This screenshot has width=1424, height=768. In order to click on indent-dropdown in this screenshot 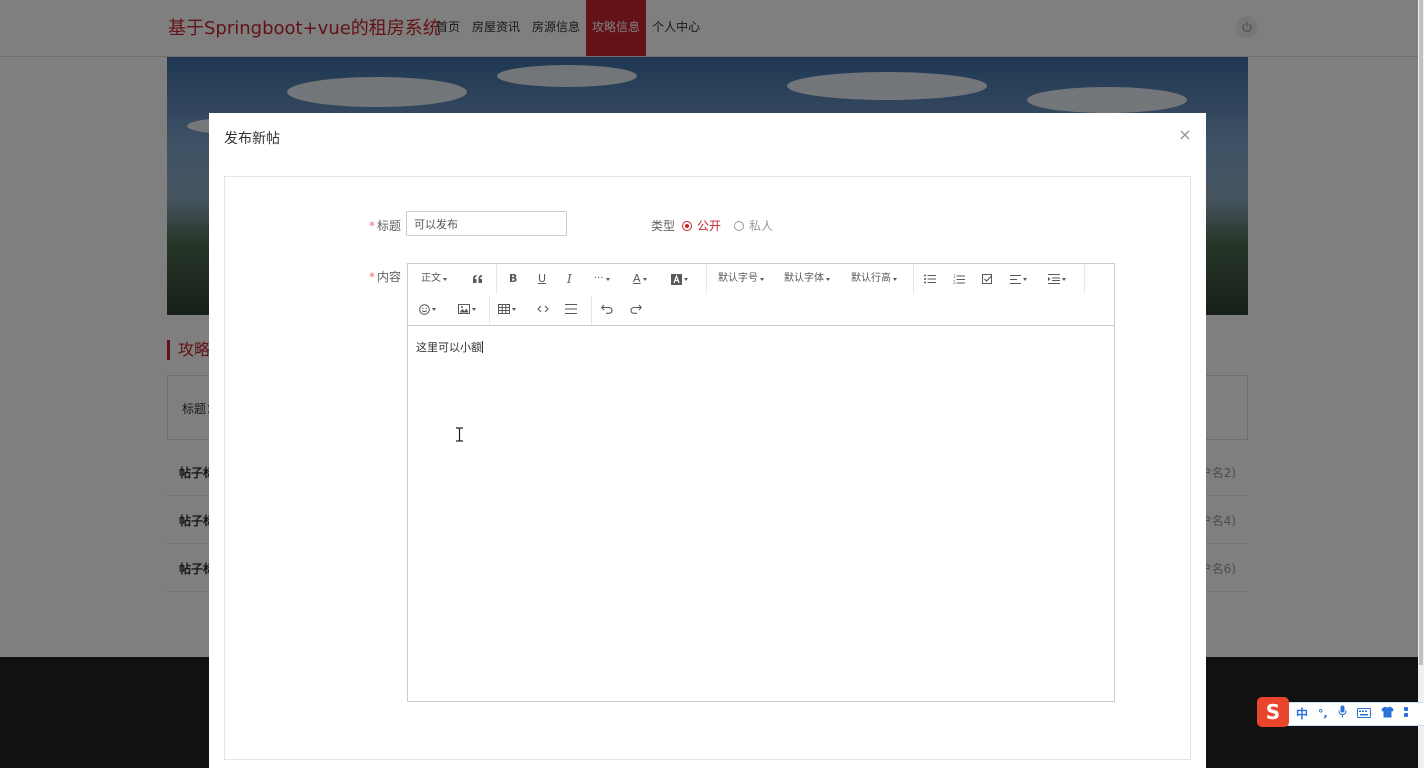, I will do `click(1057, 279)`.